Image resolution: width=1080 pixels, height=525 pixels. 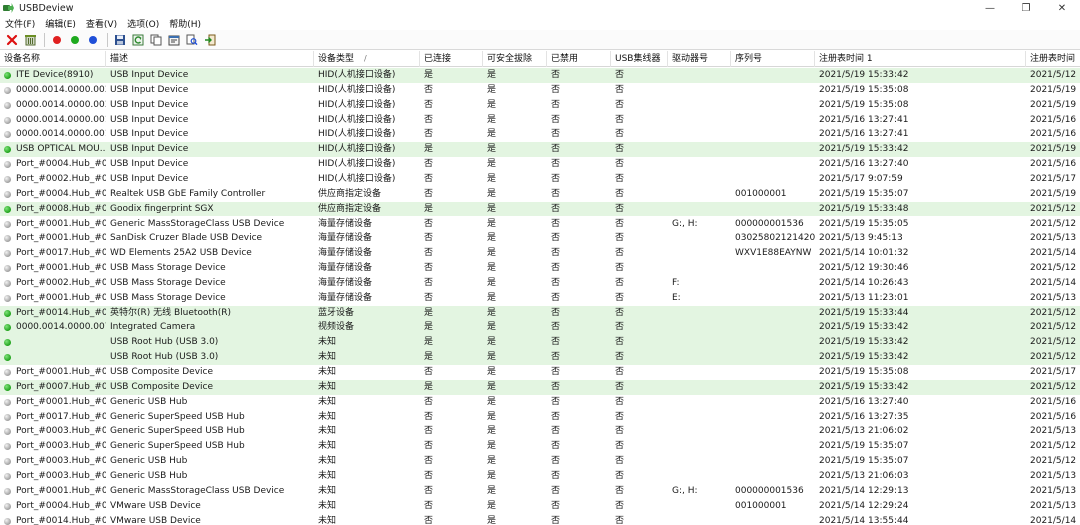 I want to click on exit-icon, so click(x=210, y=40).